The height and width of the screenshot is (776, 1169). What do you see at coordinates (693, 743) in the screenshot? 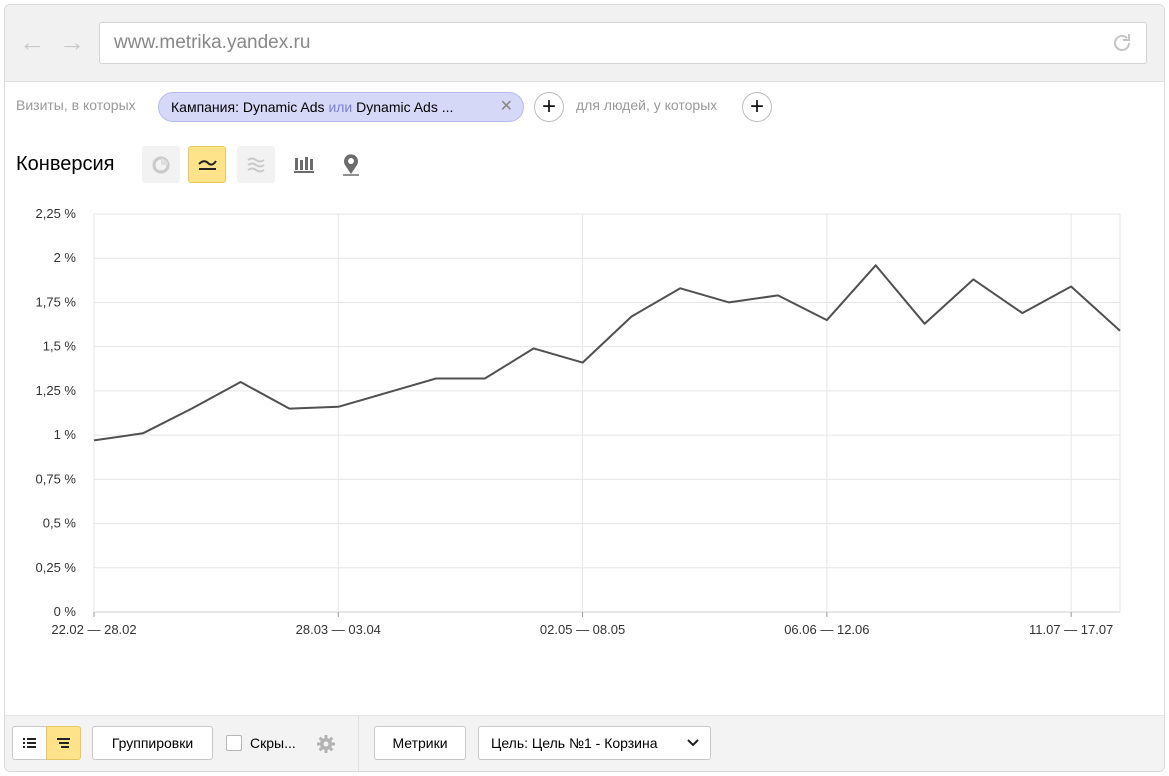
I see `chevron-down-icon` at bounding box center [693, 743].